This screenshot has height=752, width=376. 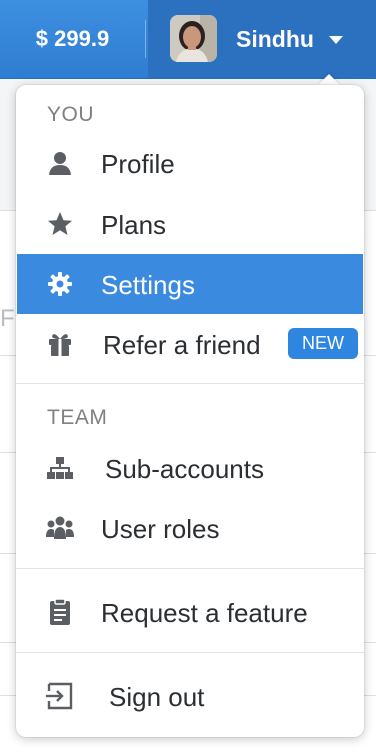 I want to click on avatar-image, so click(x=193, y=38).